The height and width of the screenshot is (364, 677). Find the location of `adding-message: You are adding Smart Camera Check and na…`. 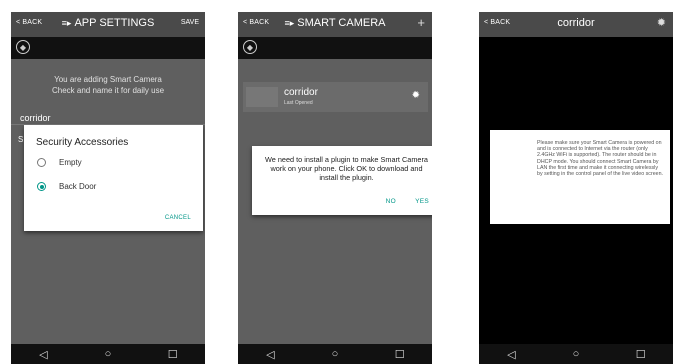

adding-message: You are adding Smart Camera Check and na… is located at coordinates (108, 85).